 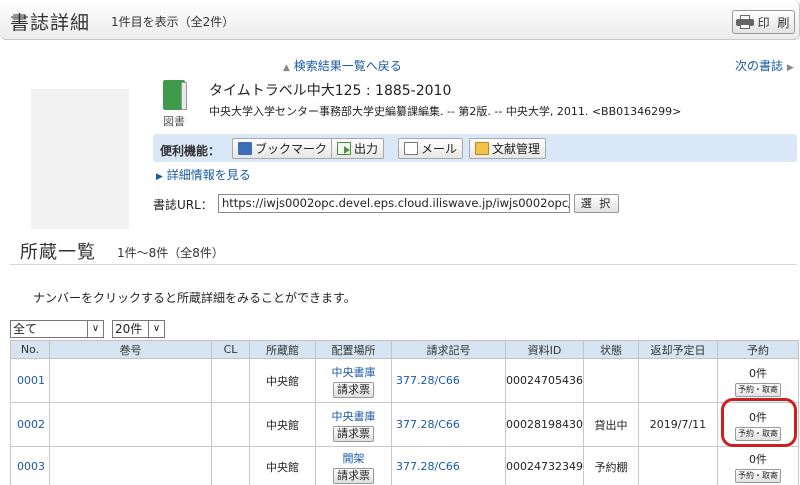 I want to click on filter-select: 全て ∨, so click(x=57, y=329).